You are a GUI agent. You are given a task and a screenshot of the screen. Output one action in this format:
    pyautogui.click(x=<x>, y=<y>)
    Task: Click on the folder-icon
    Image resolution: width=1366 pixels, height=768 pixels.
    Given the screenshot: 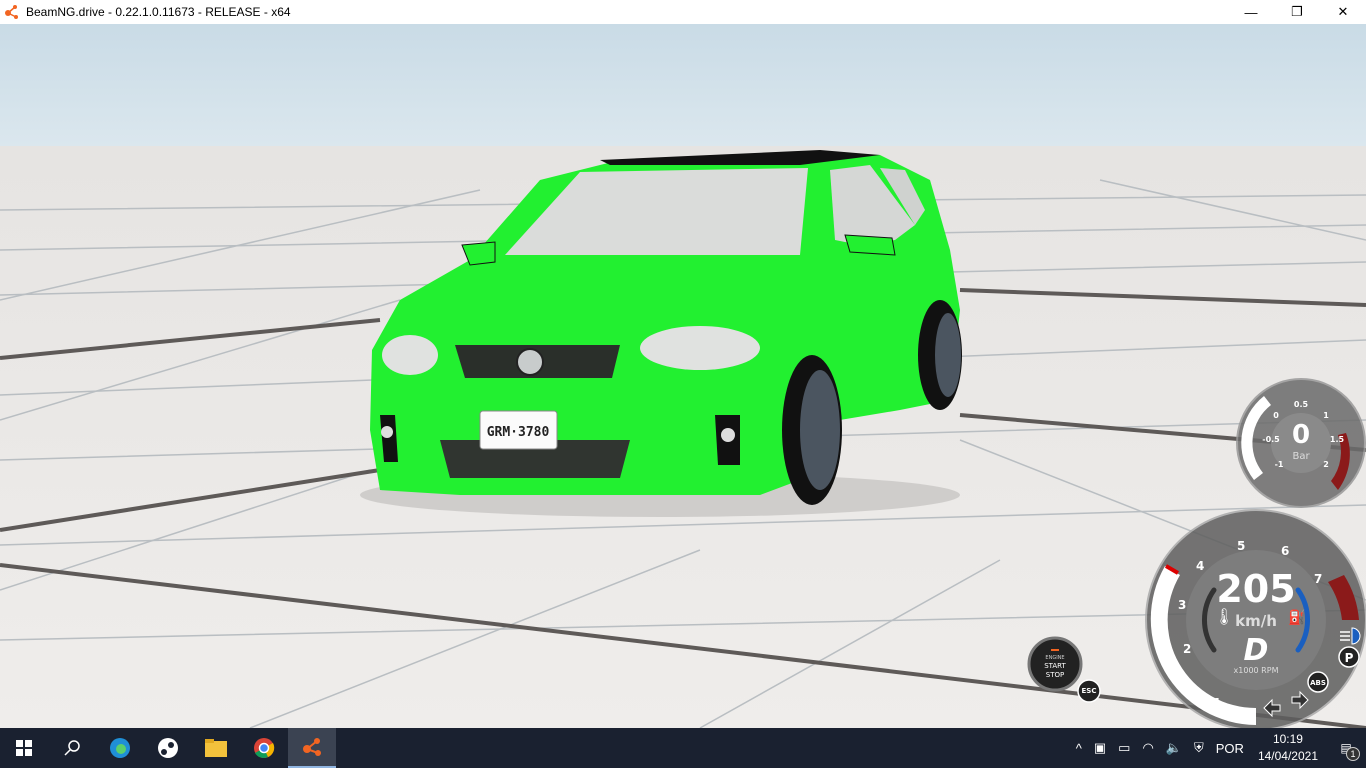 What is the action you would take?
    pyautogui.click(x=216, y=748)
    